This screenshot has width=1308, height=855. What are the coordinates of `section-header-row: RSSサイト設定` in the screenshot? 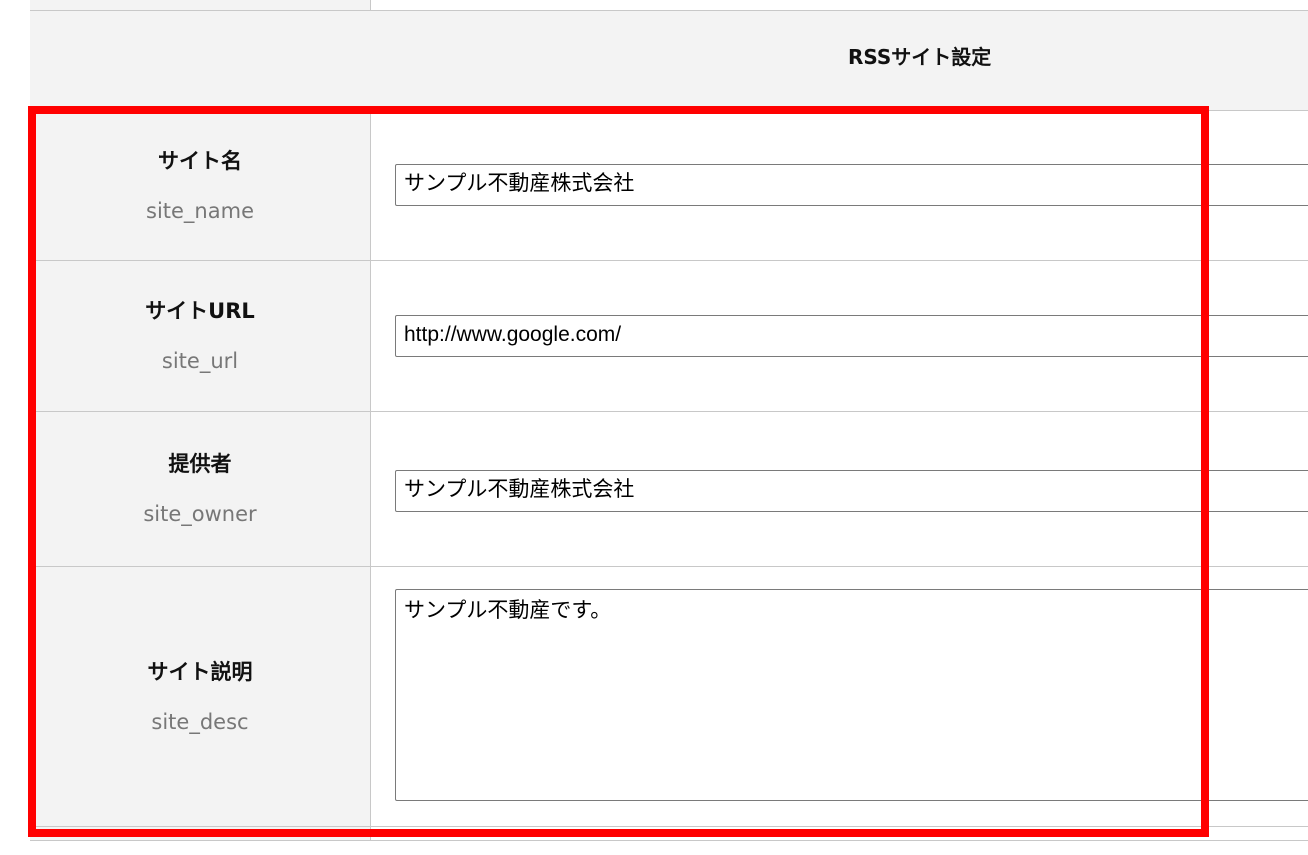 It's located at (669, 61).